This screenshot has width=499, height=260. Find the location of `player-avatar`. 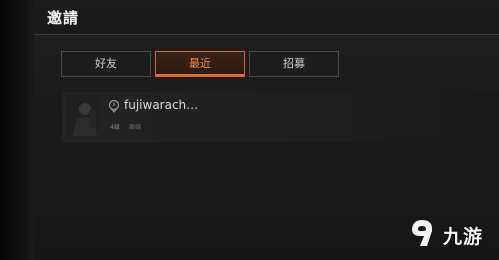

player-avatar is located at coordinates (83, 116).